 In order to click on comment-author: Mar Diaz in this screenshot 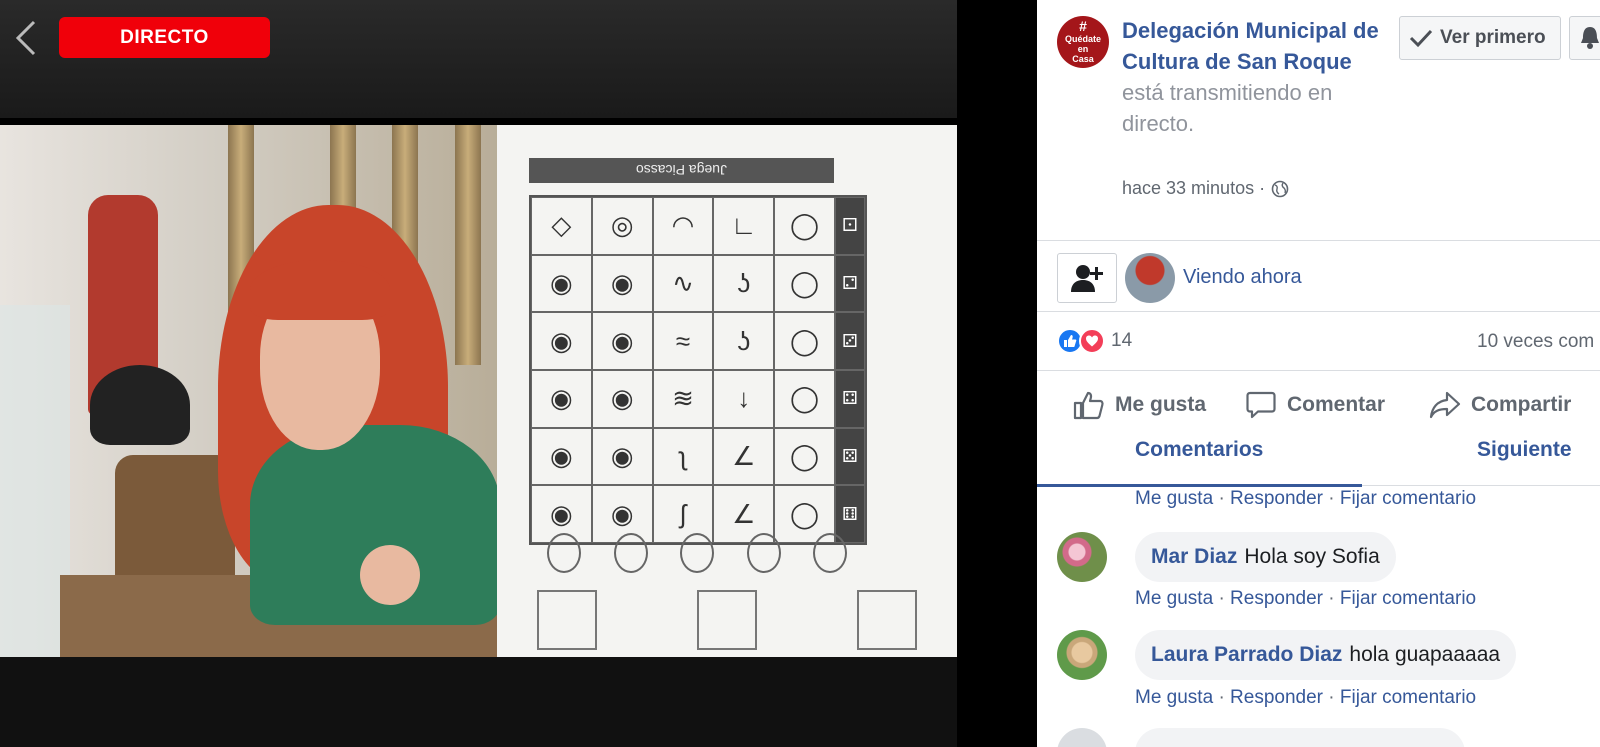, I will do `click(1194, 557)`.